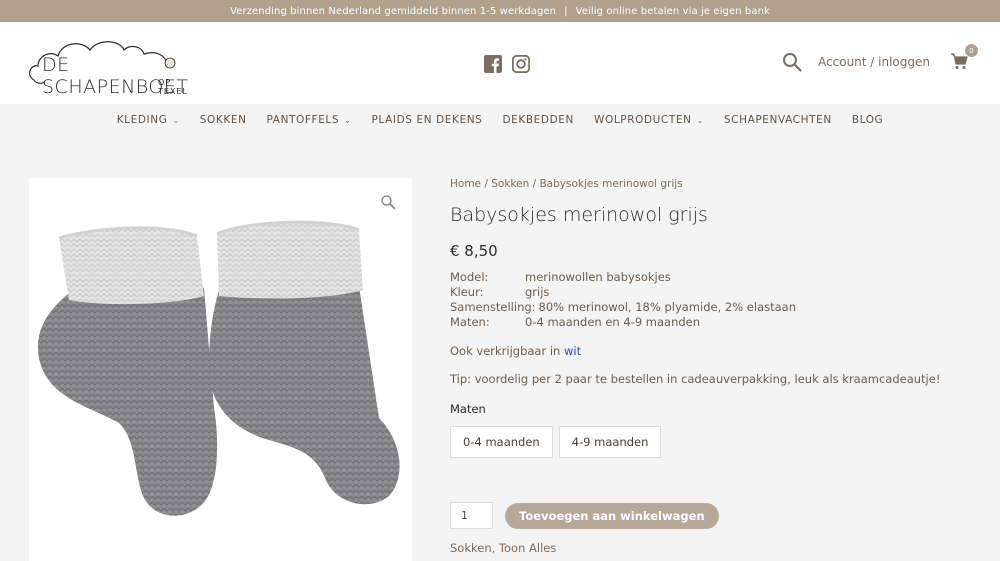 Image resolution: width=1000 pixels, height=561 pixels. I want to click on nav-label: BLOG, so click(867, 120).